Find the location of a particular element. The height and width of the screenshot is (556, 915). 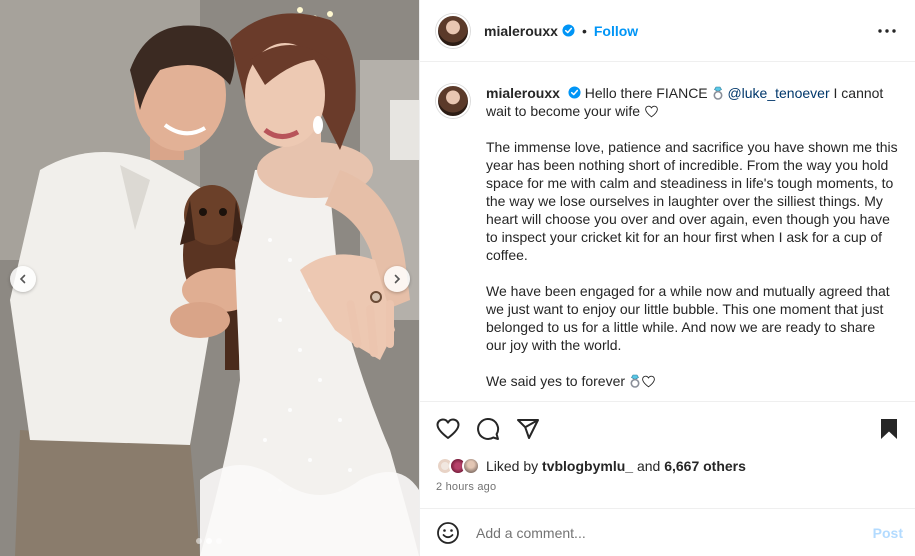

likes-prefix: Liked by is located at coordinates (512, 466).